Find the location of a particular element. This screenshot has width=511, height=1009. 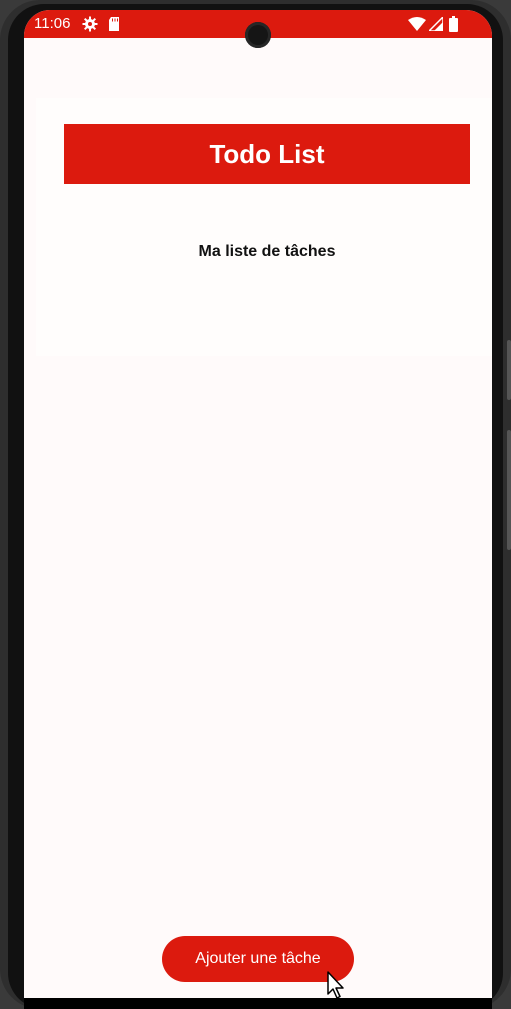

navigation-bar is located at coordinates (258, 1003).